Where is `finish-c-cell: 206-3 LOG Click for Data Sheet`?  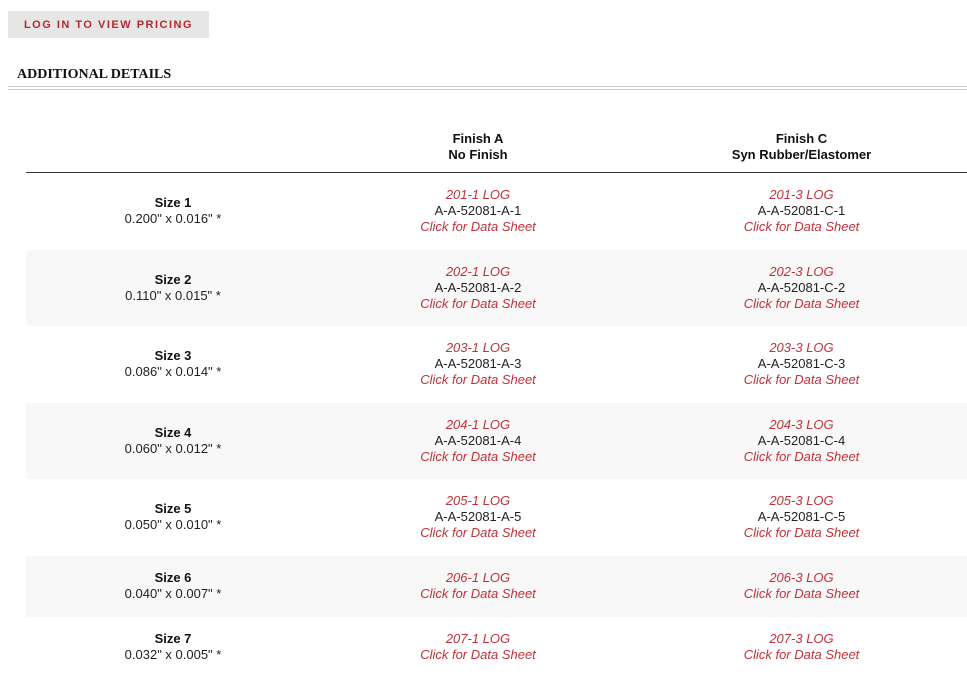
finish-c-cell: 206-3 LOG Click for Data Sheet is located at coordinates (801, 586).